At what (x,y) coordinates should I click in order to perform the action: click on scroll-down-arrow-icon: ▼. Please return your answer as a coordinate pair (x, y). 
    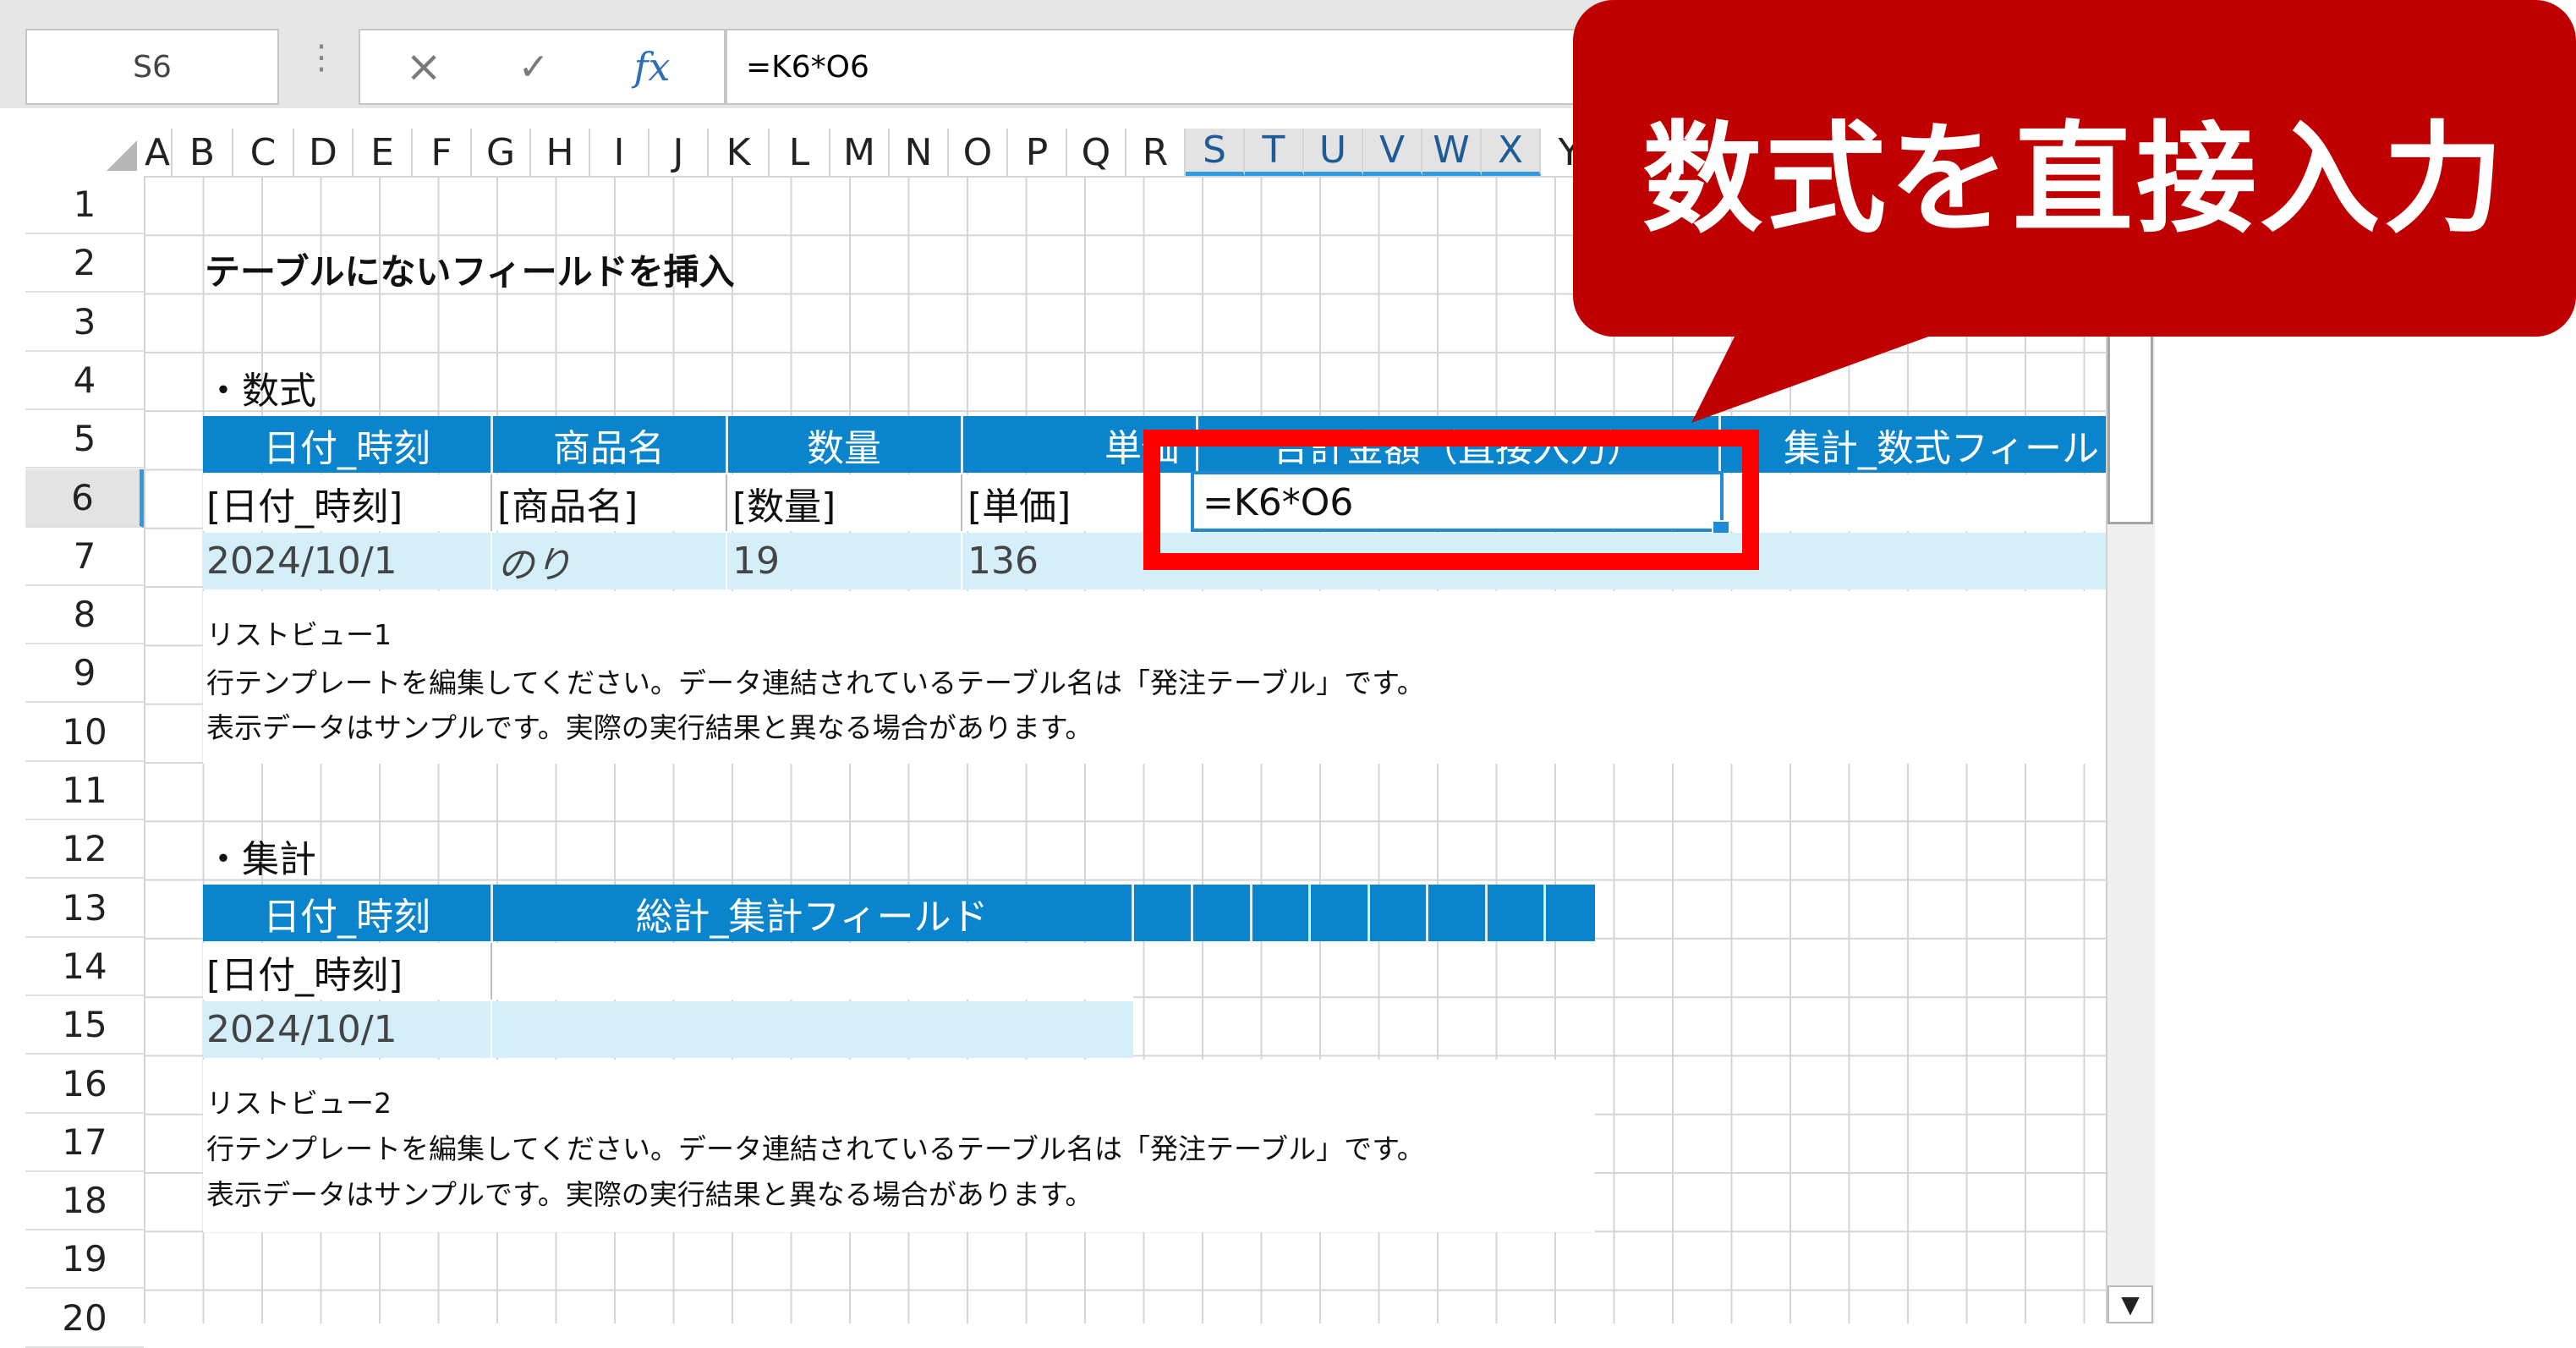
    Looking at the image, I should click on (2130, 1304).